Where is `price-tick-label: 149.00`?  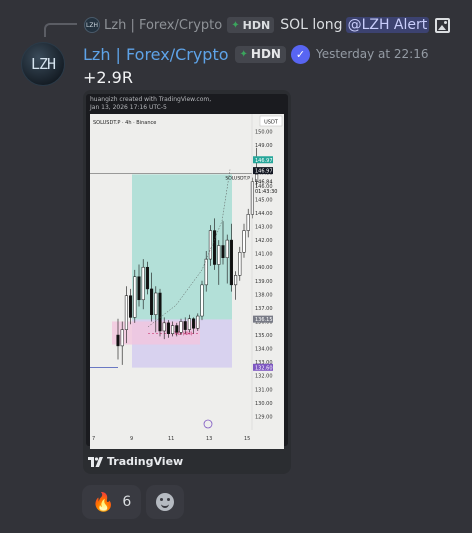
price-tick-label: 149.00 is located at coordinates (264, 146).